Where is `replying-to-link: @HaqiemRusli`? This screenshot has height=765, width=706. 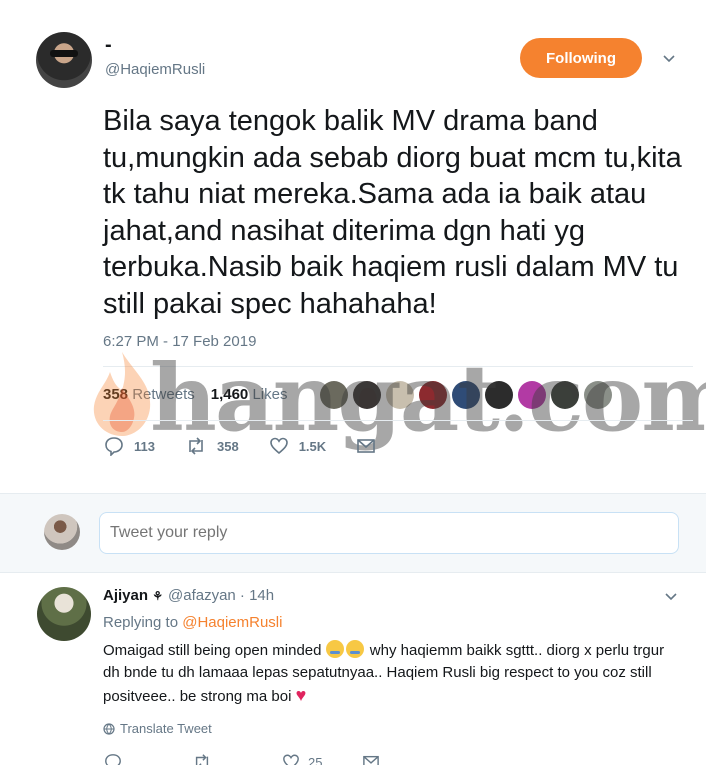
replying-to-link: @HaqiemRusli is located at coordinates (232, 622).